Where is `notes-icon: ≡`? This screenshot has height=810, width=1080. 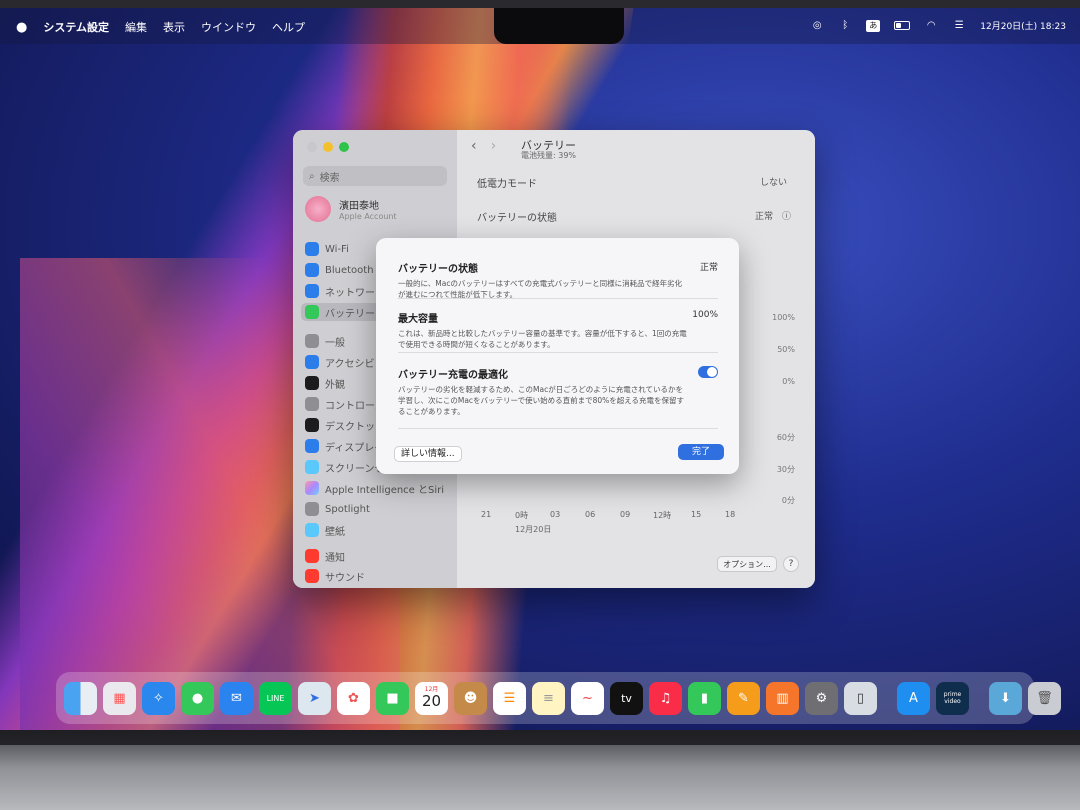
notes-icon: ≡ is located at coordinates (548, 698).